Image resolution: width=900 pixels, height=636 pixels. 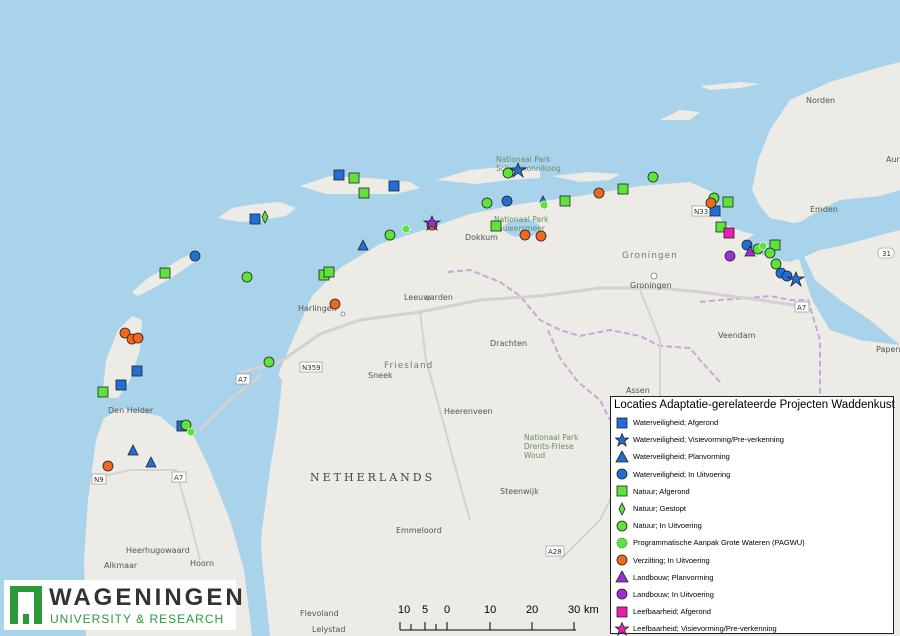 I want to click on legend-label: Natuur; Afgerond, so click(x=661, y=491).